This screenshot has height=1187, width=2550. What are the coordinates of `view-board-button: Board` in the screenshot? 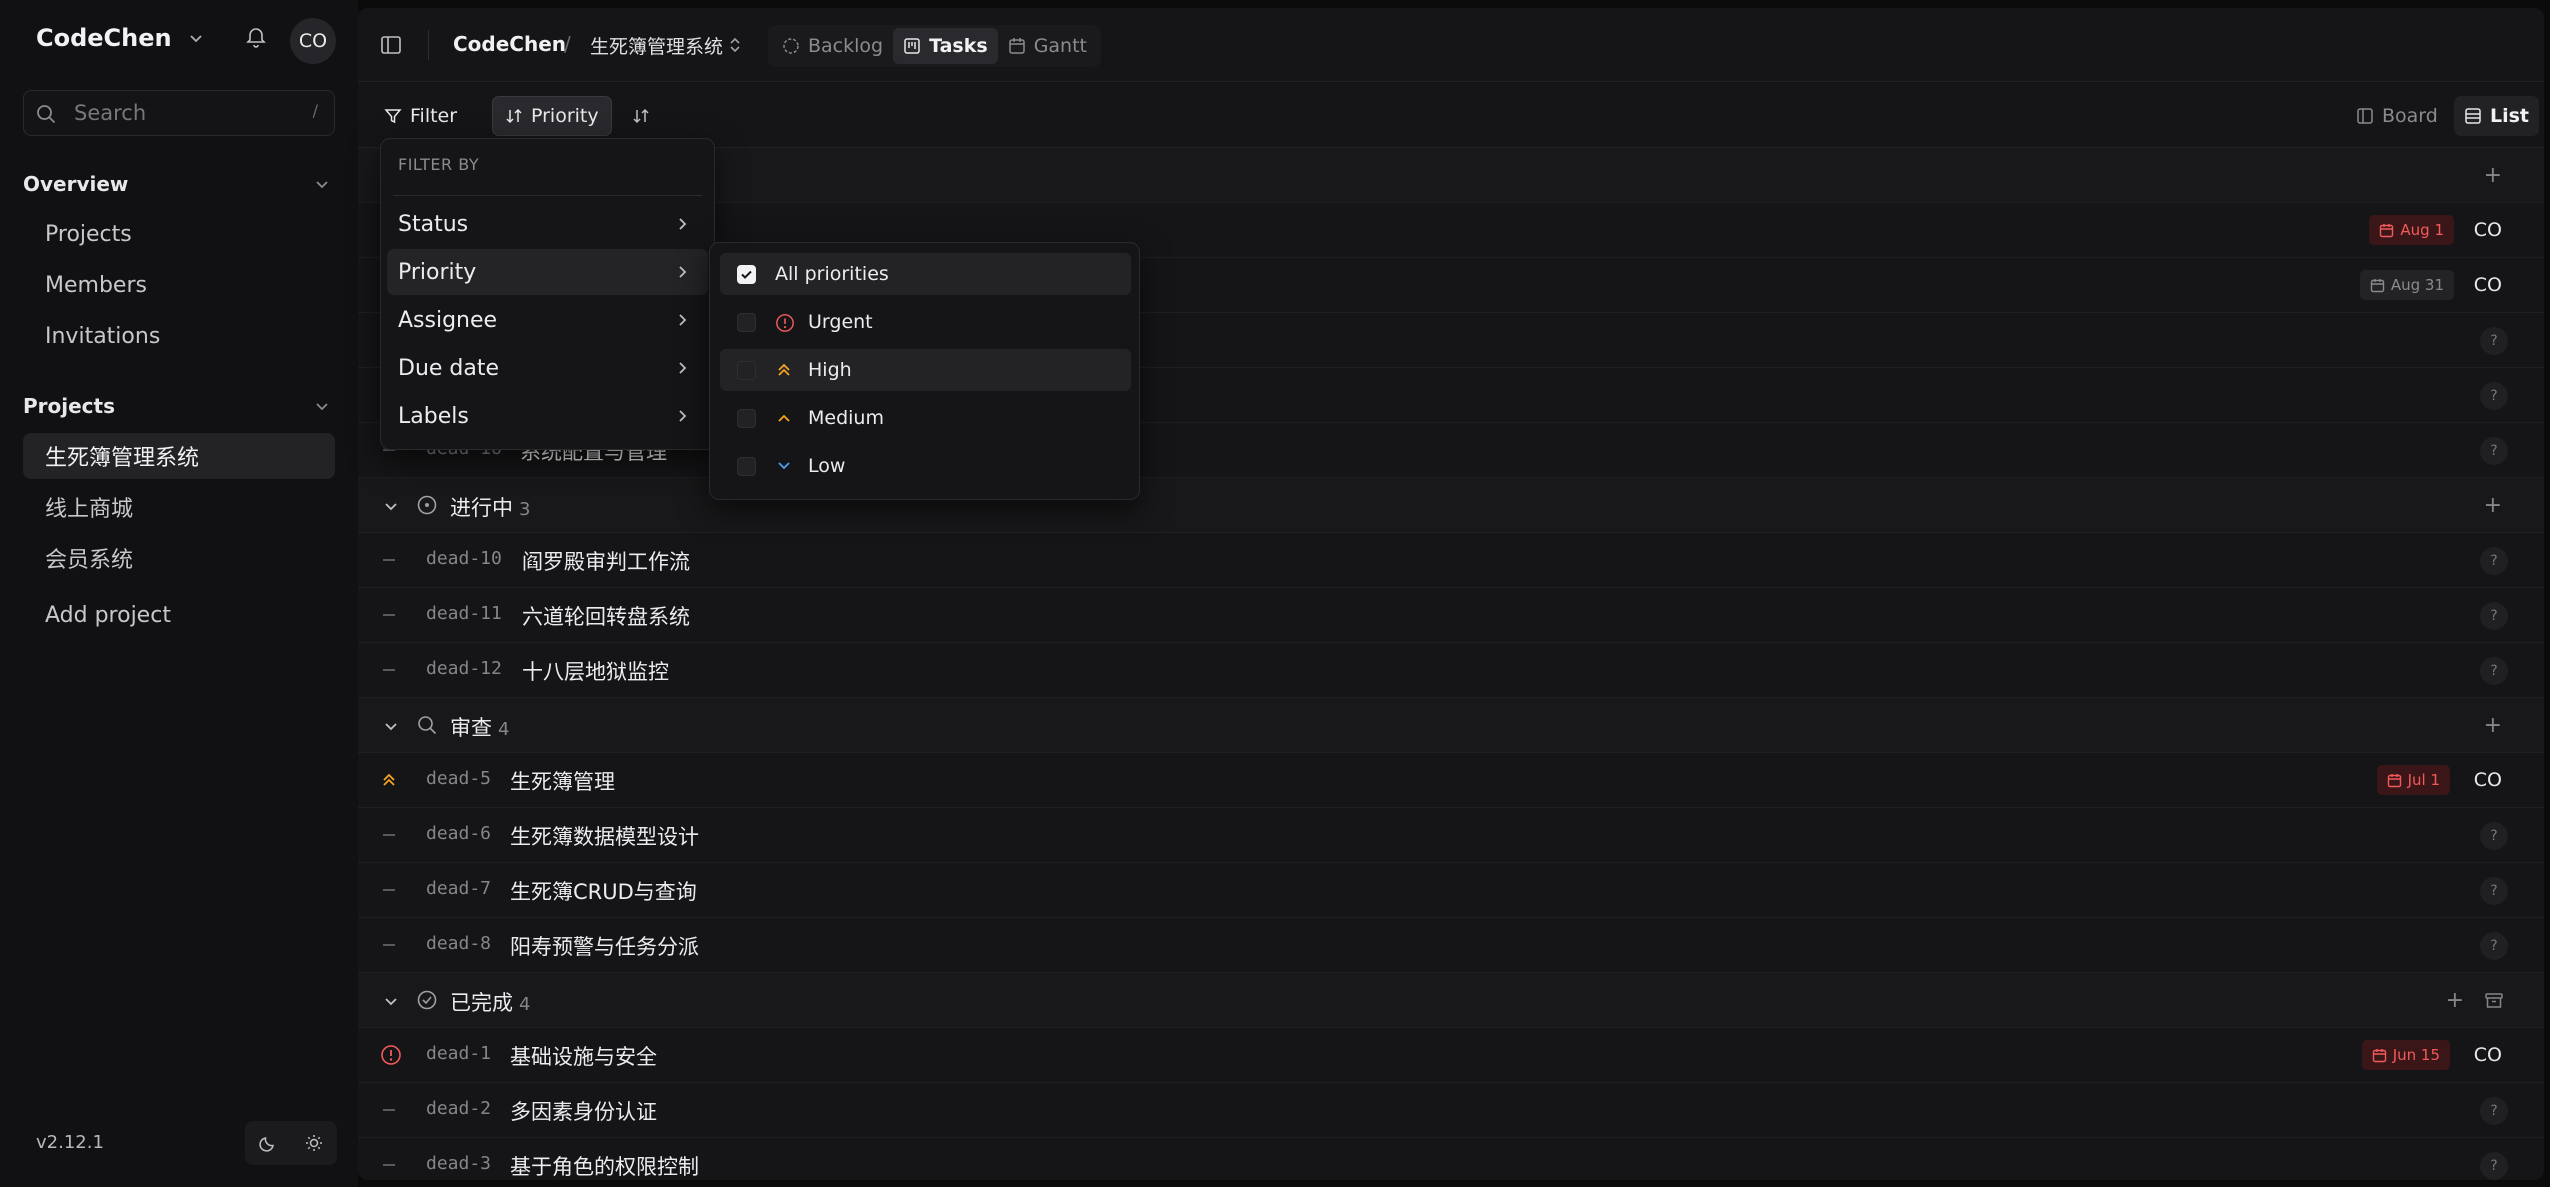 It's located at (2397, 116).